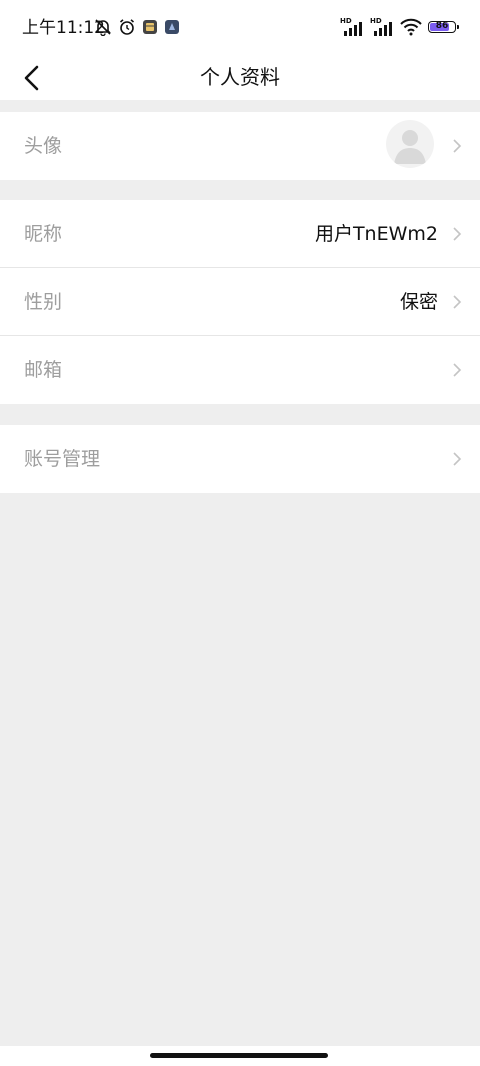  I want to click on default-avatar-icon, so click(410, 147).